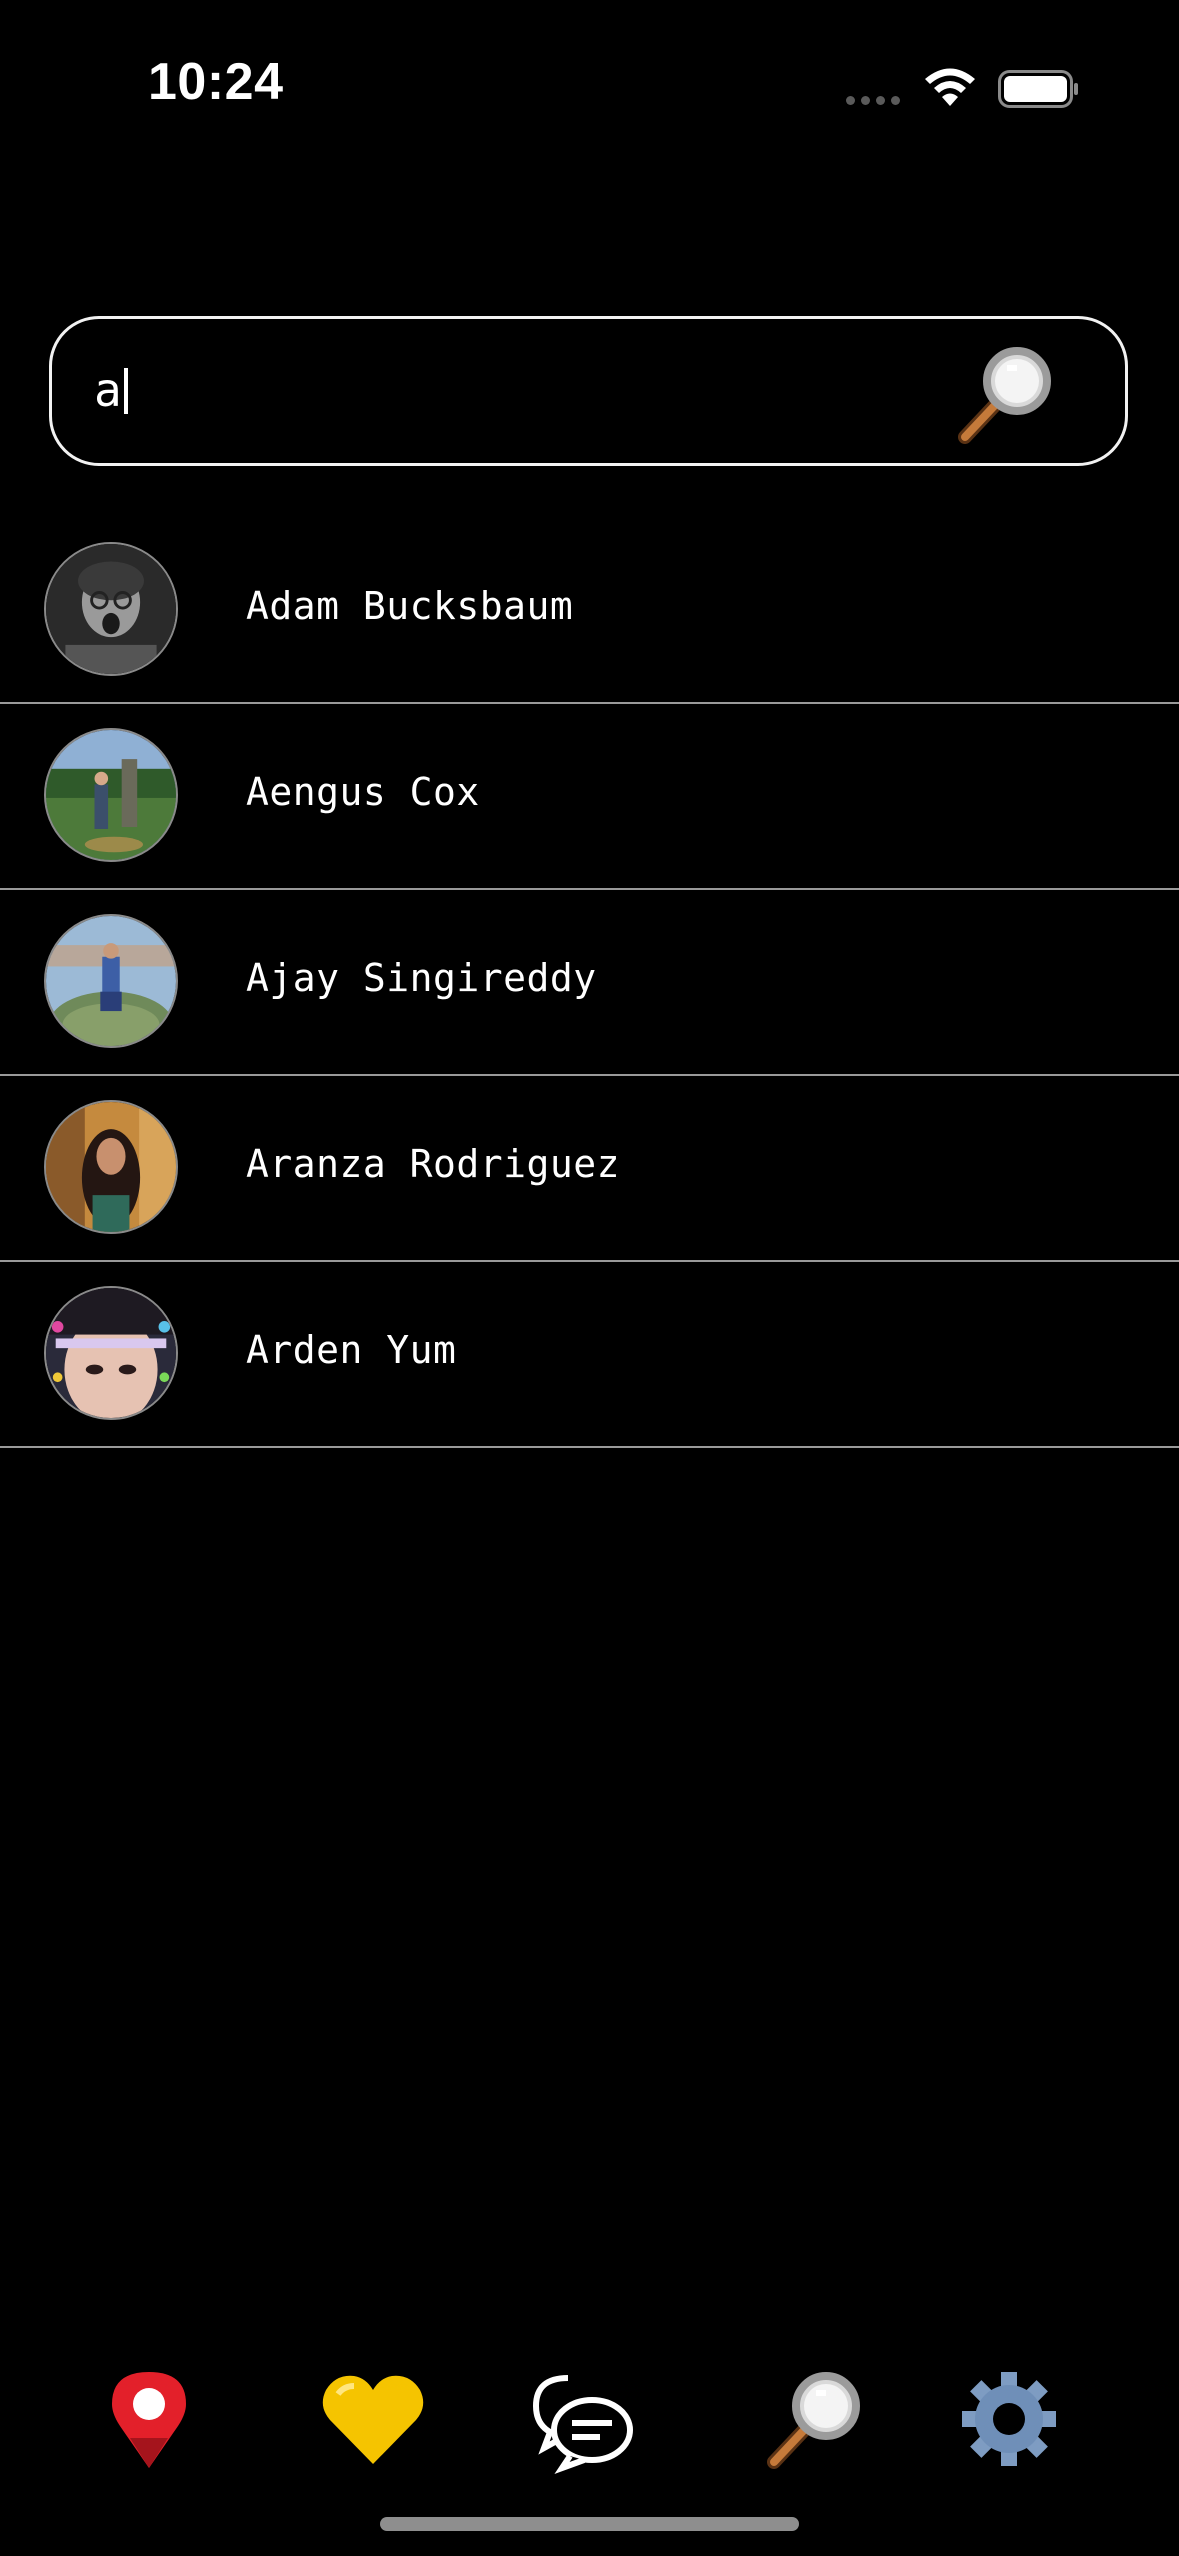  I want to click on search-input-value: a, so click(108, 390).